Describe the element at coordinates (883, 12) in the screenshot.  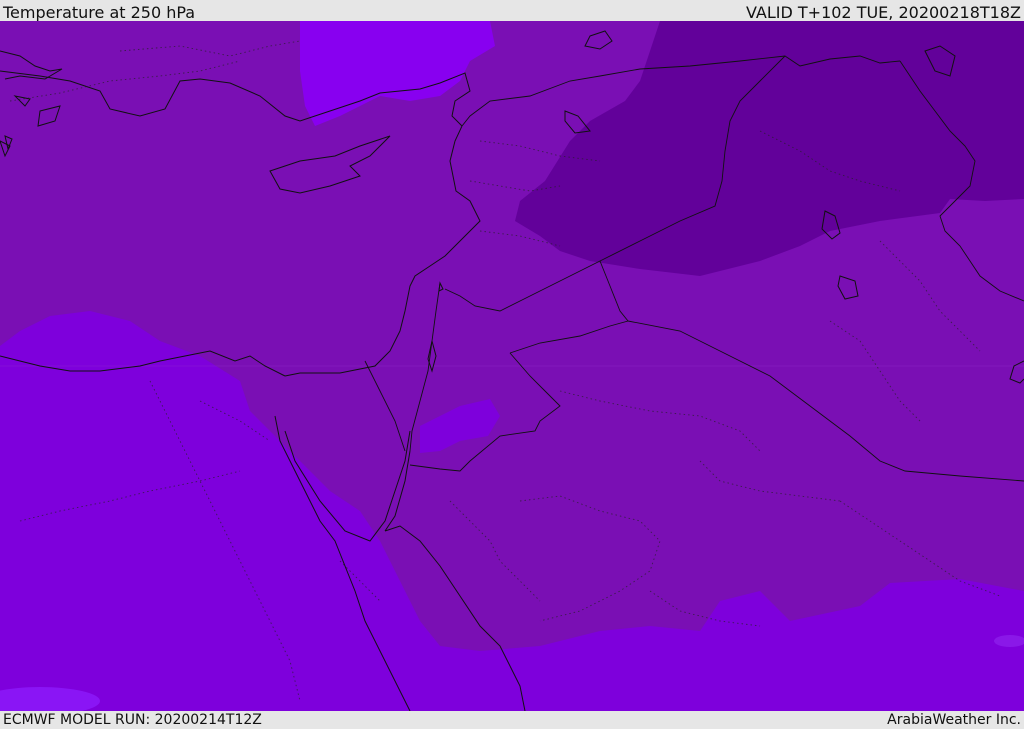
I see `valid-time: VALID T+102 TUE, 20200218T18Z` at that location.